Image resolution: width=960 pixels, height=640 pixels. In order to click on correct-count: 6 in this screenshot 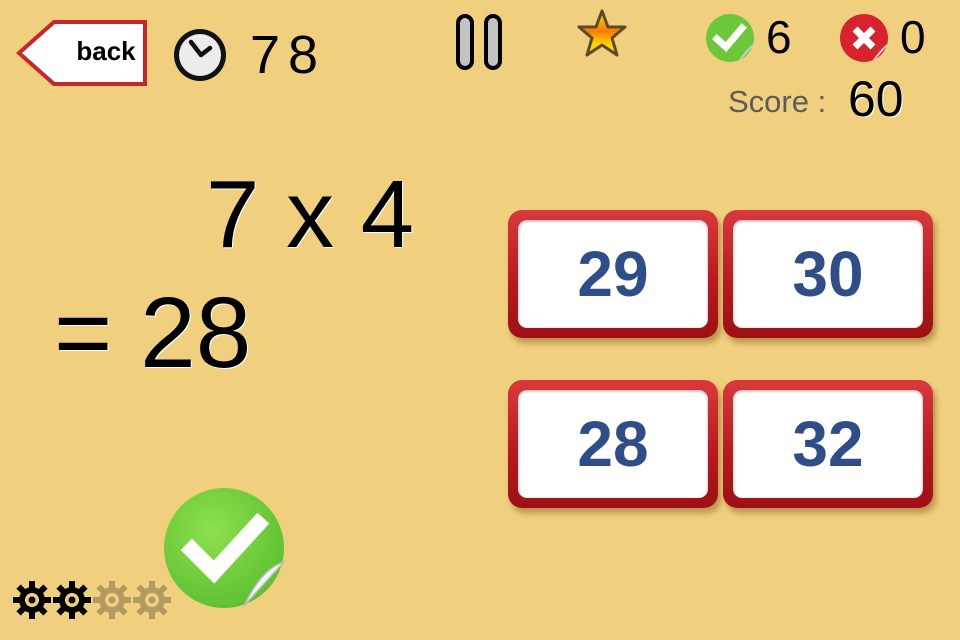, I will do `click(779, 37)`.